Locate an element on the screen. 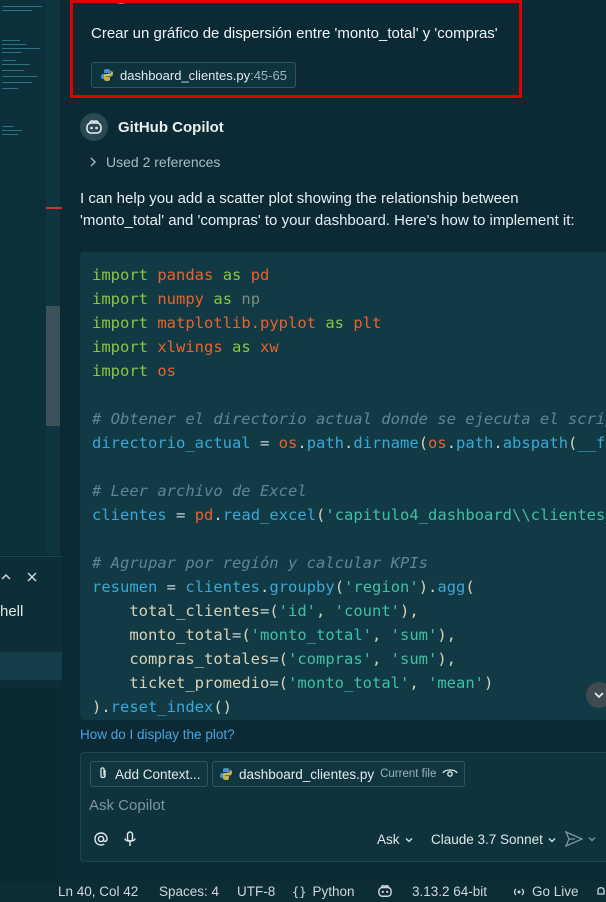  code-line: import os is located at coordinates (134, 371).